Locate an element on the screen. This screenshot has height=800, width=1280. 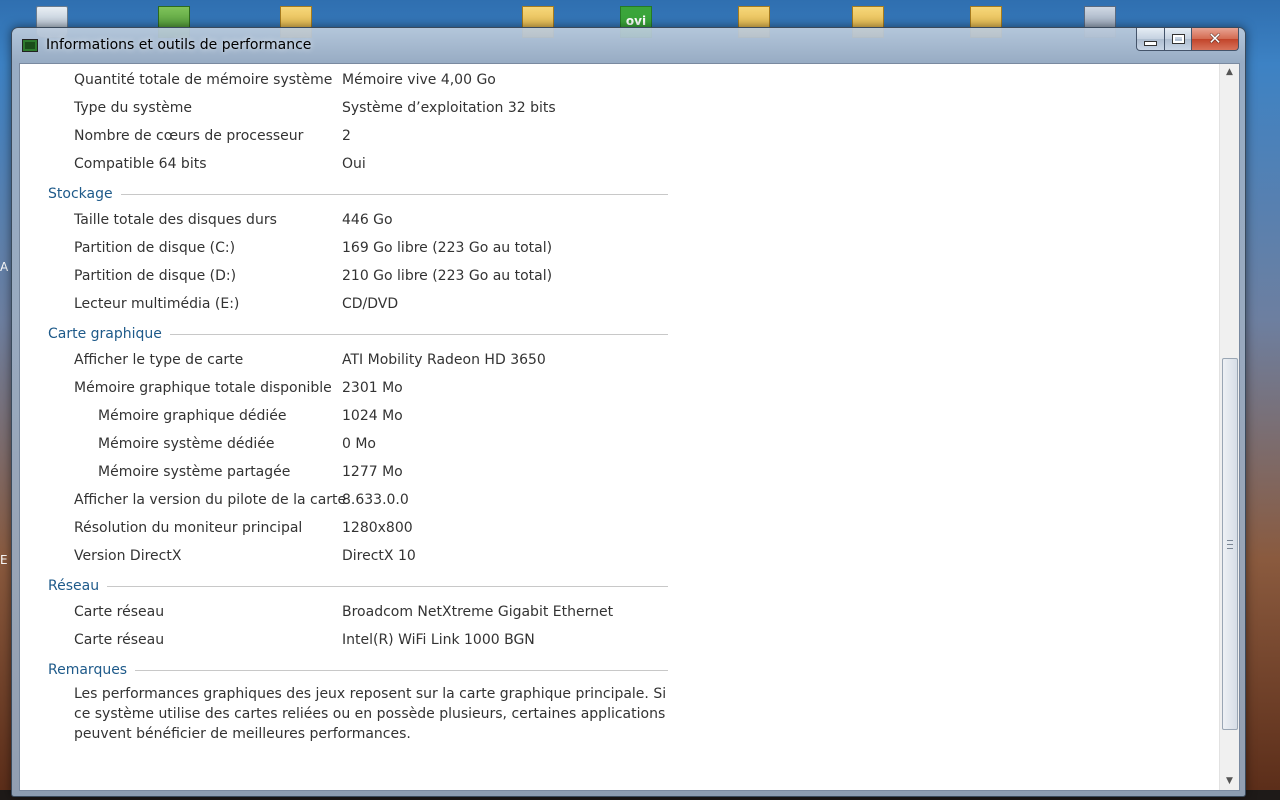
chevron-down-icon: ▼ is located at coordinates (1229, 781).